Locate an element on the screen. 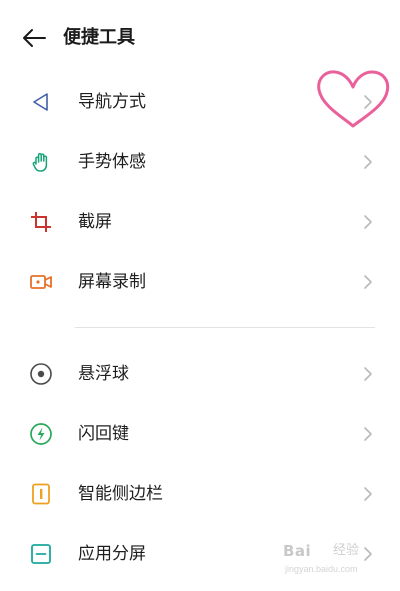 The width and height of the screenshot is (400, 591). watermark-sub: 经验 is located at coordinates (346, 550).